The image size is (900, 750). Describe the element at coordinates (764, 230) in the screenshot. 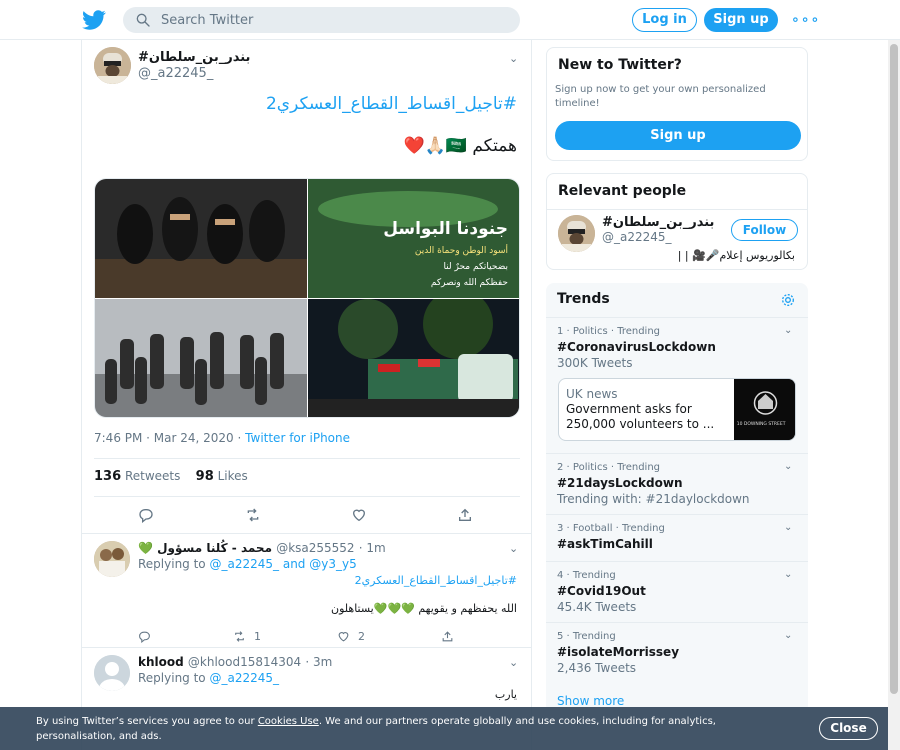

I see `follow-button: Follow` at that location.